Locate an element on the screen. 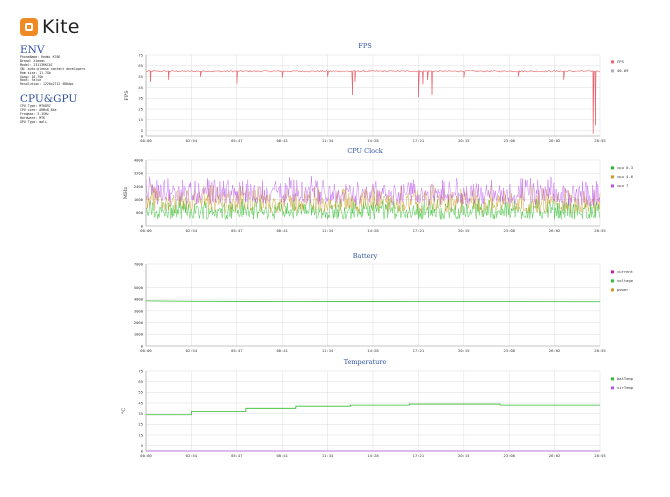  y-tick-label: 1000 is located at coordinates (139, 334).